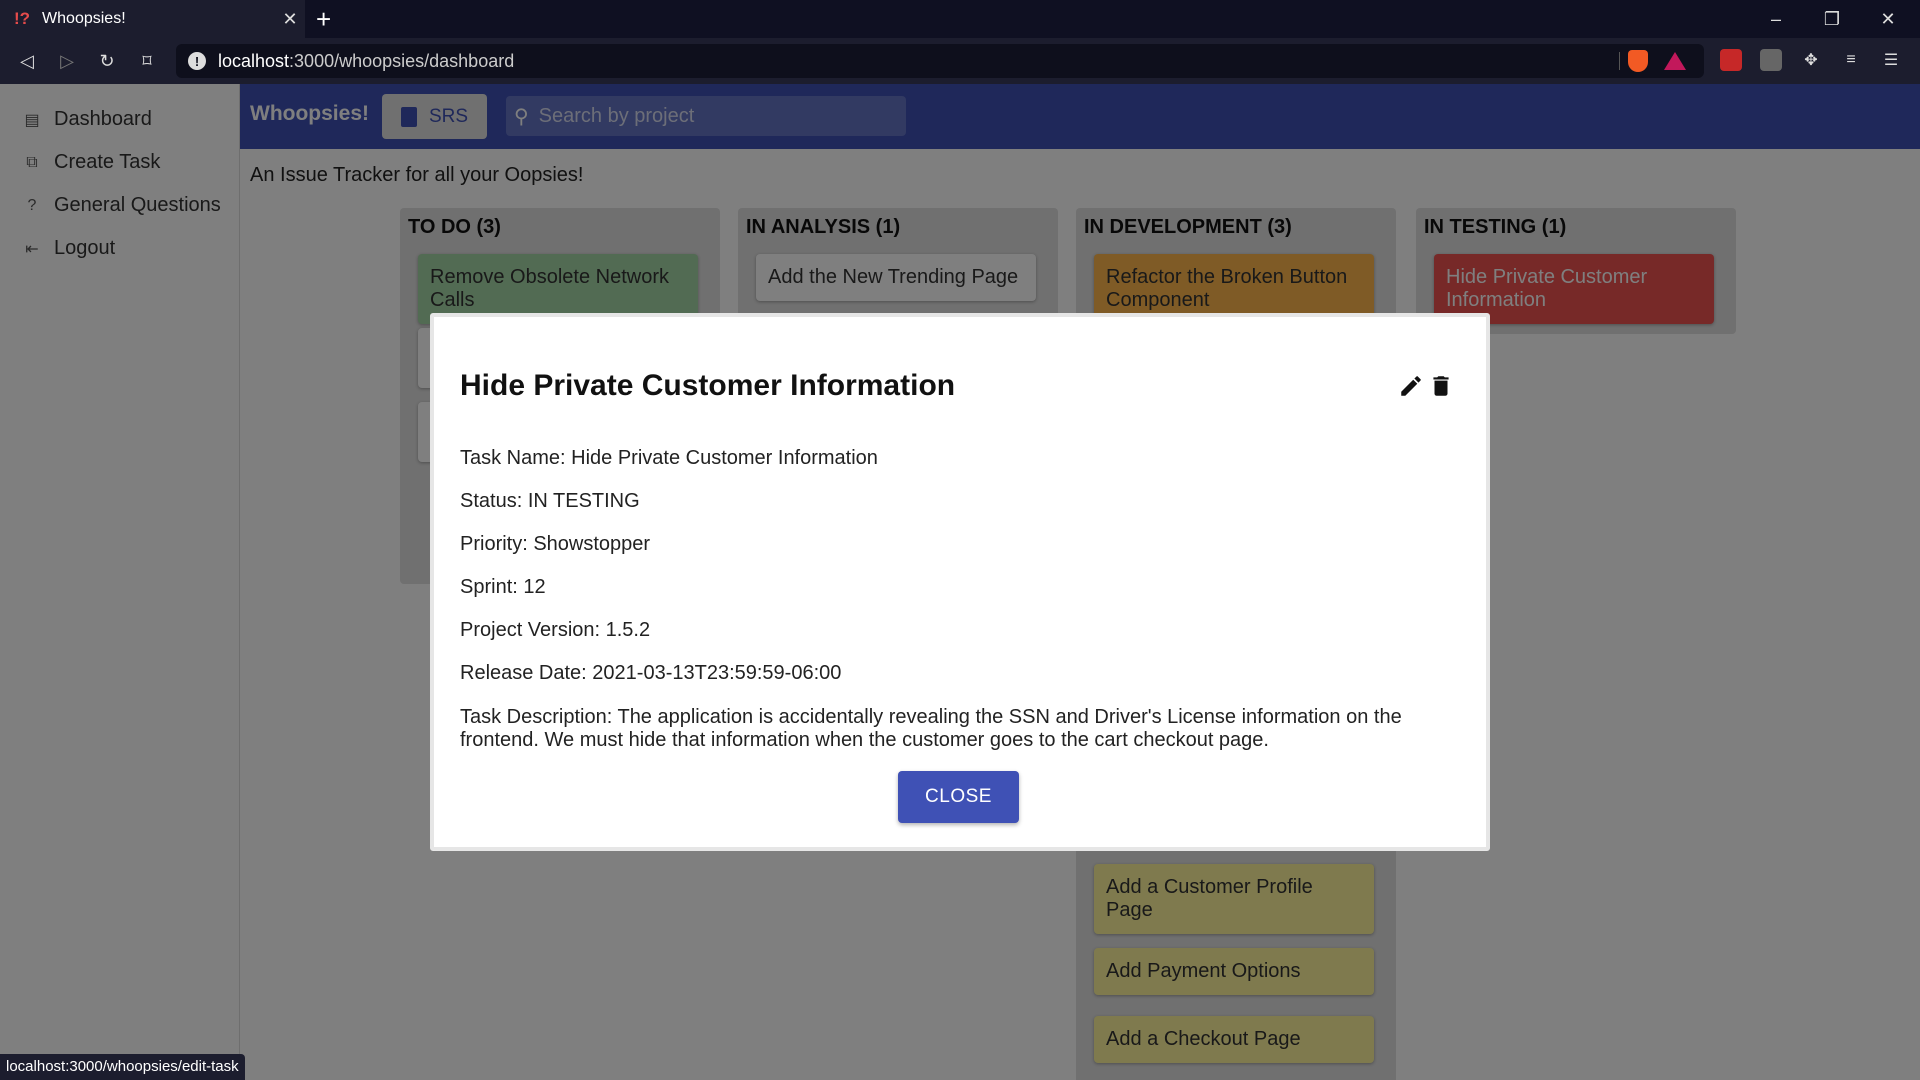 This screenshot has width=1920, height=1080. What do you see at coordinates (555, 544) in the screenshot?
I see `priority-field: Priority: Showstopper` at bounding box center [555, 544].